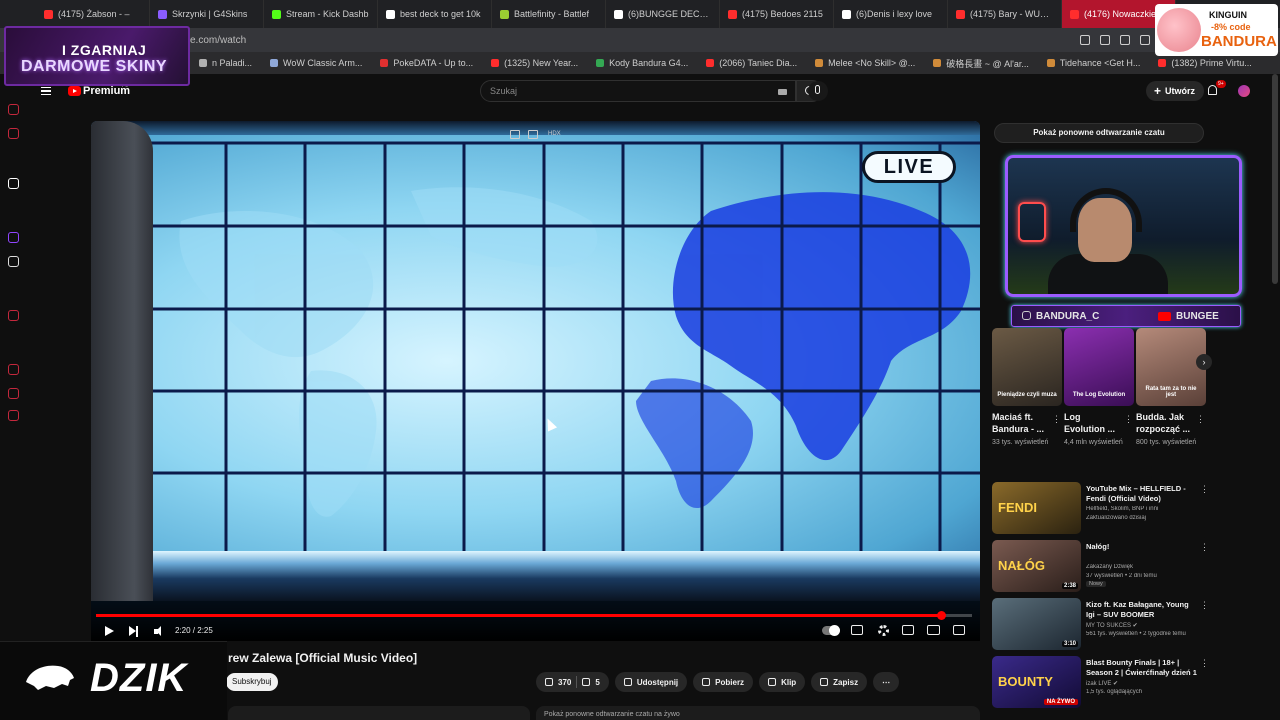 This screenshot has width=1280, height=720. I want to click on clip-button: Klip, so click(782, 682).